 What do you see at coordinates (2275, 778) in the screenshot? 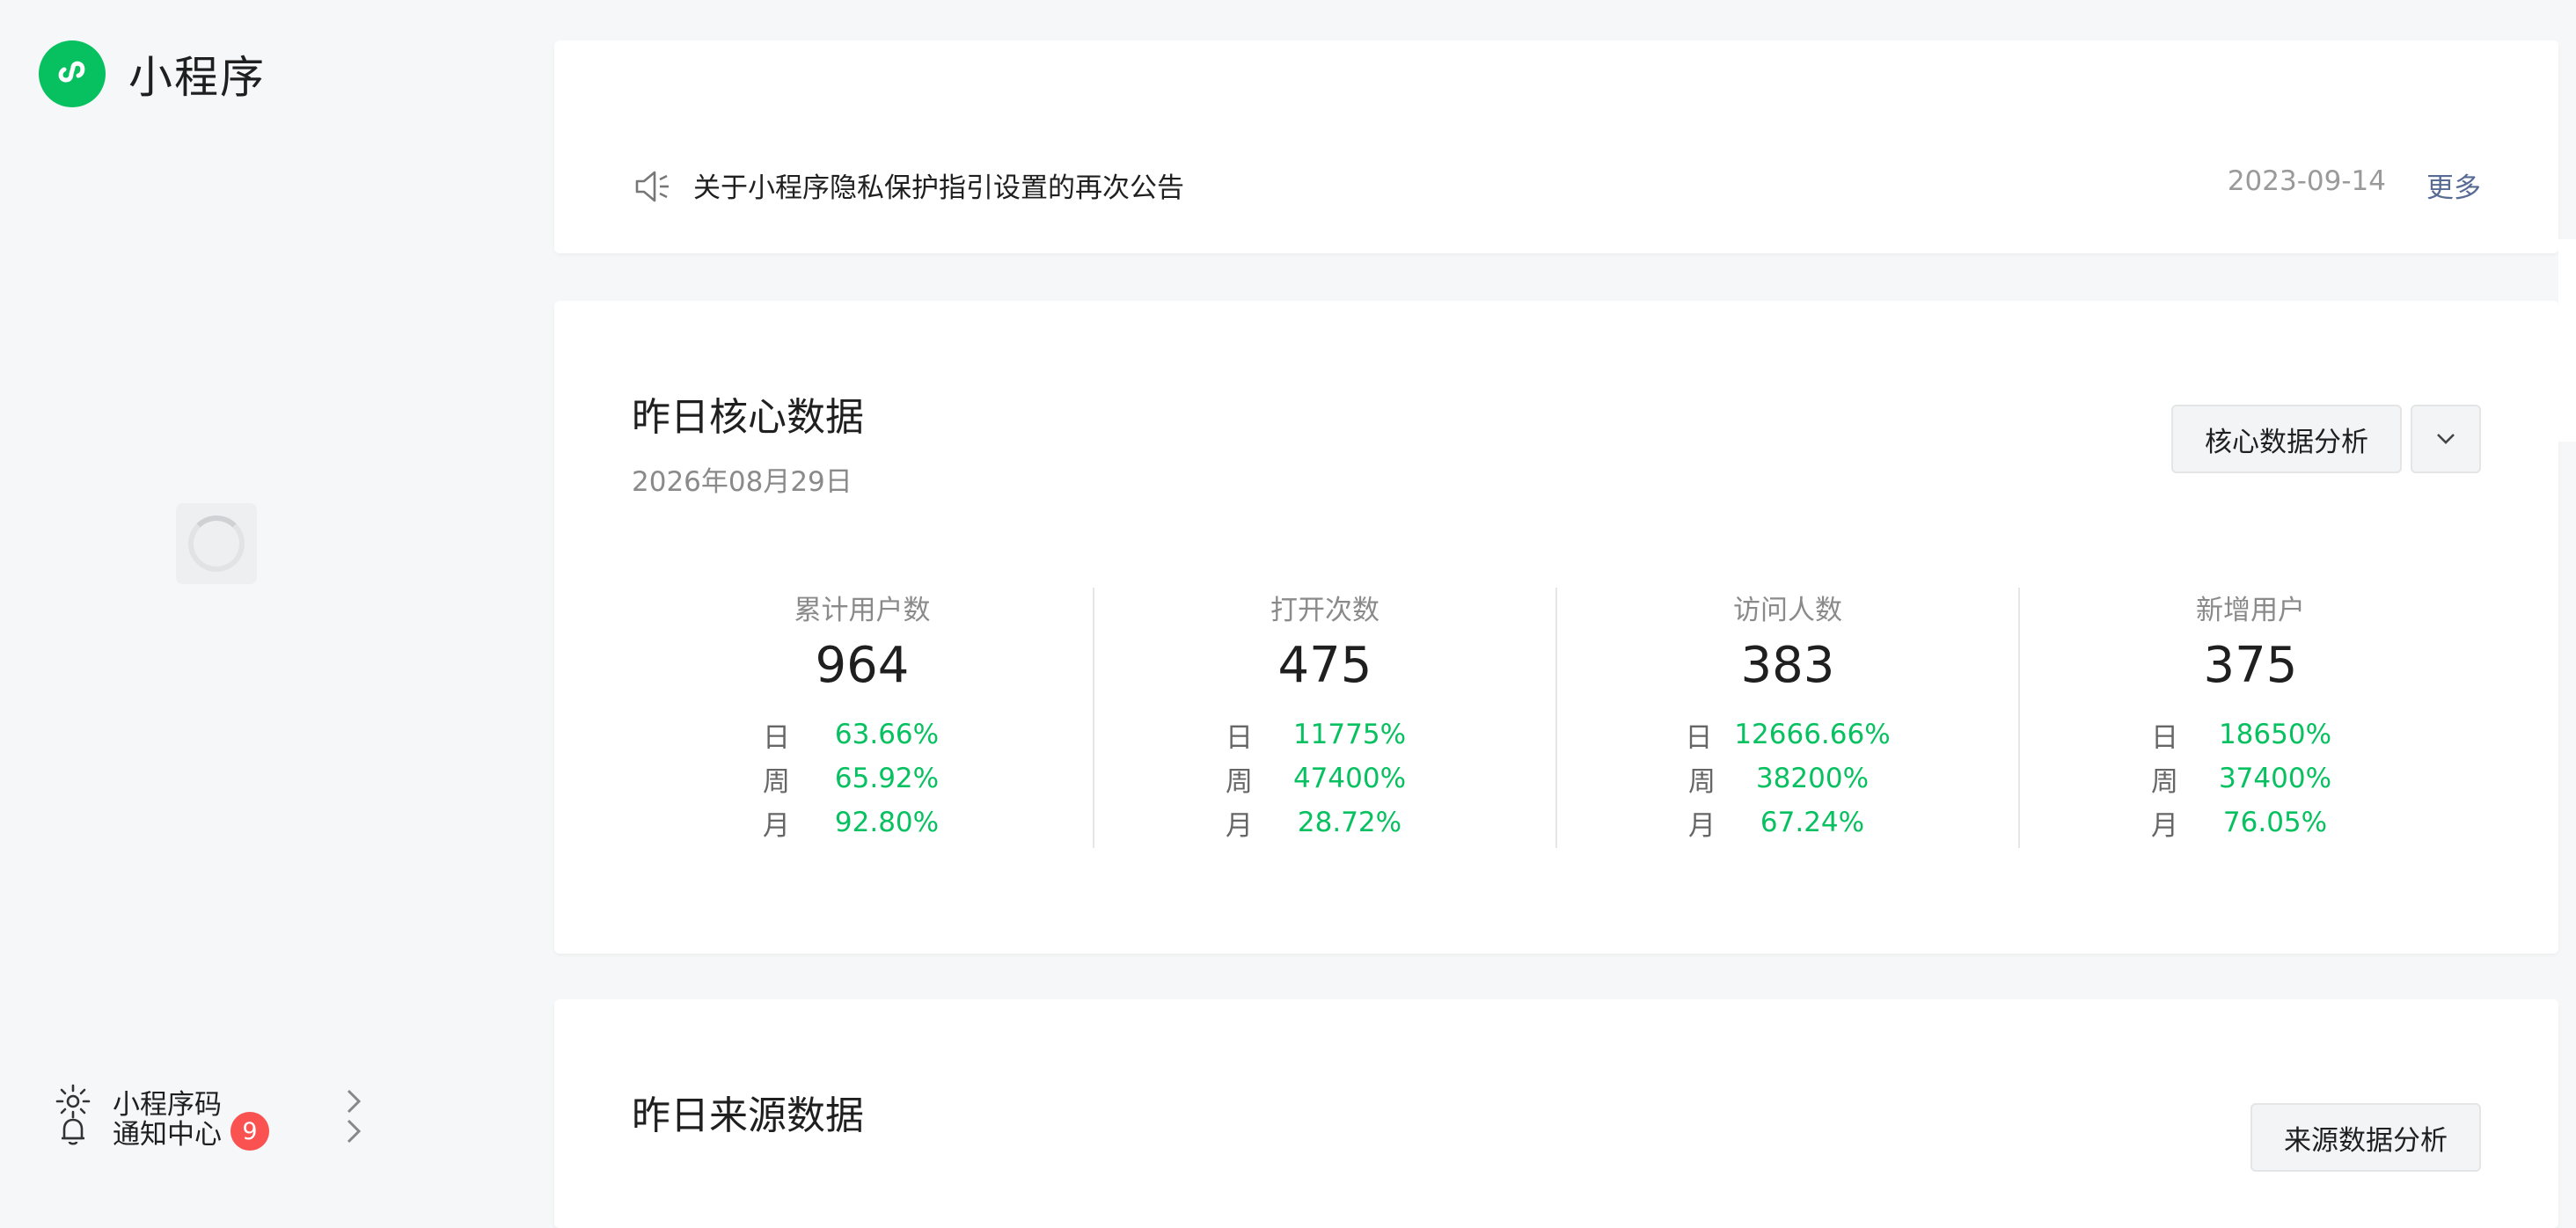
I see `change-value: 37400%` at bounding box center [2275, 778].